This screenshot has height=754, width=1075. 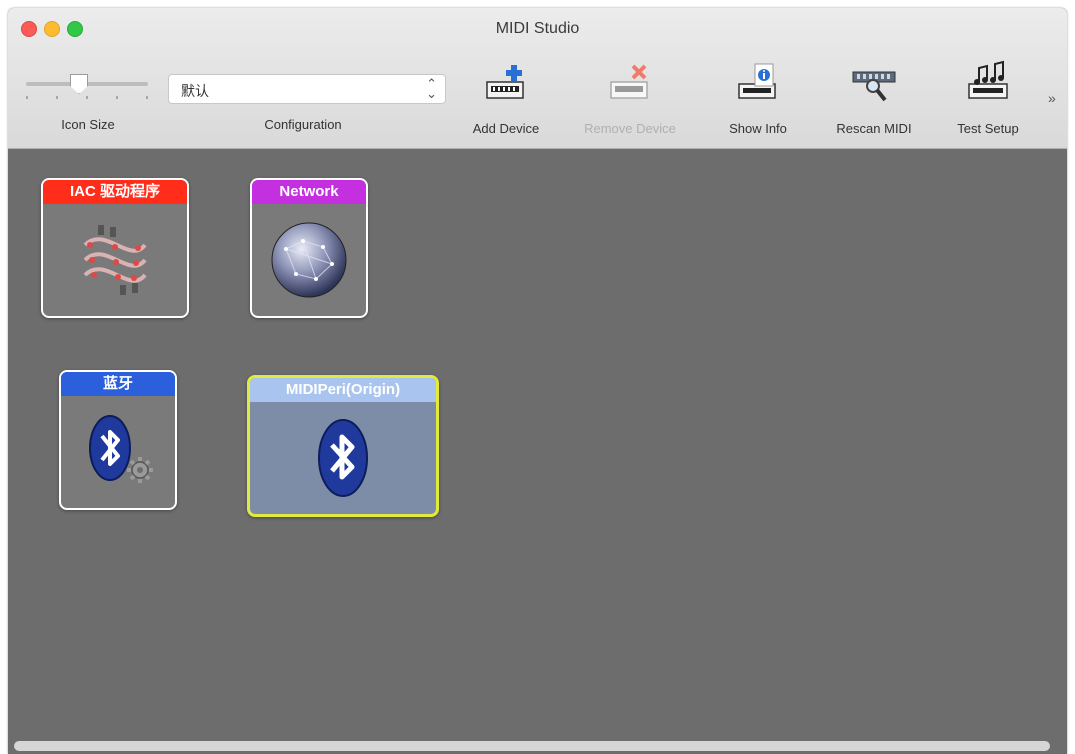 I want to click on test-setup-button: Test Setup, so click(x=988, y=100).